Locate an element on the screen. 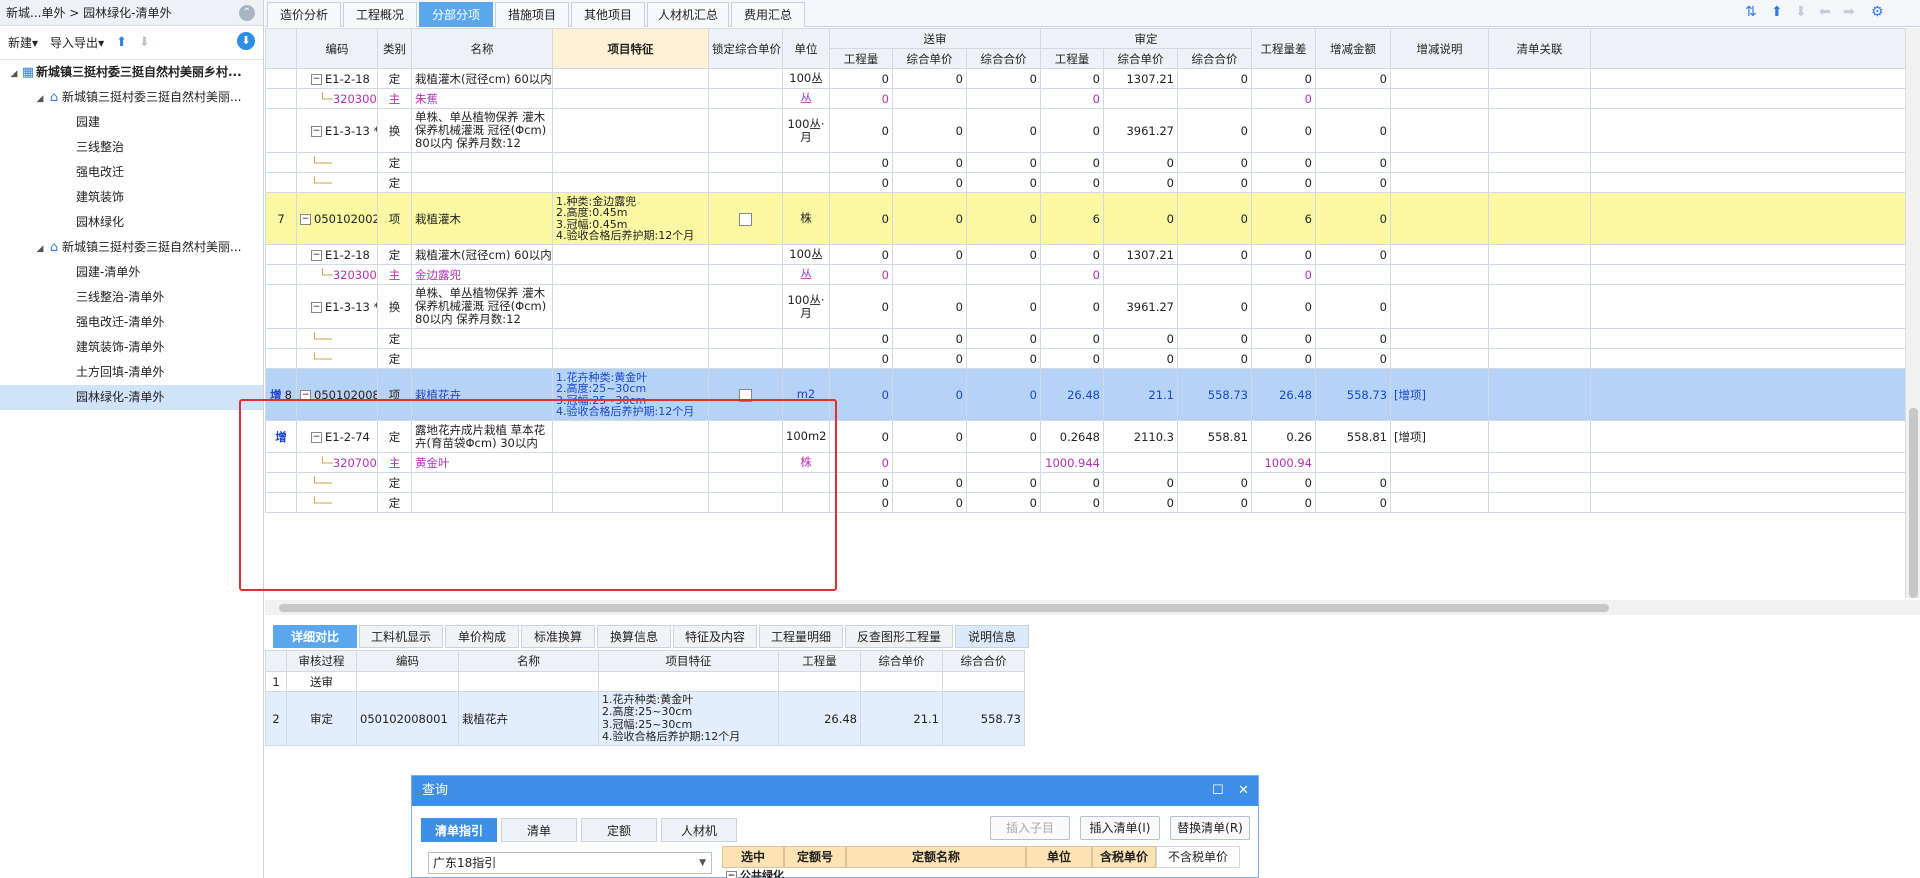  name-cell is located at coordinates (482, 502).